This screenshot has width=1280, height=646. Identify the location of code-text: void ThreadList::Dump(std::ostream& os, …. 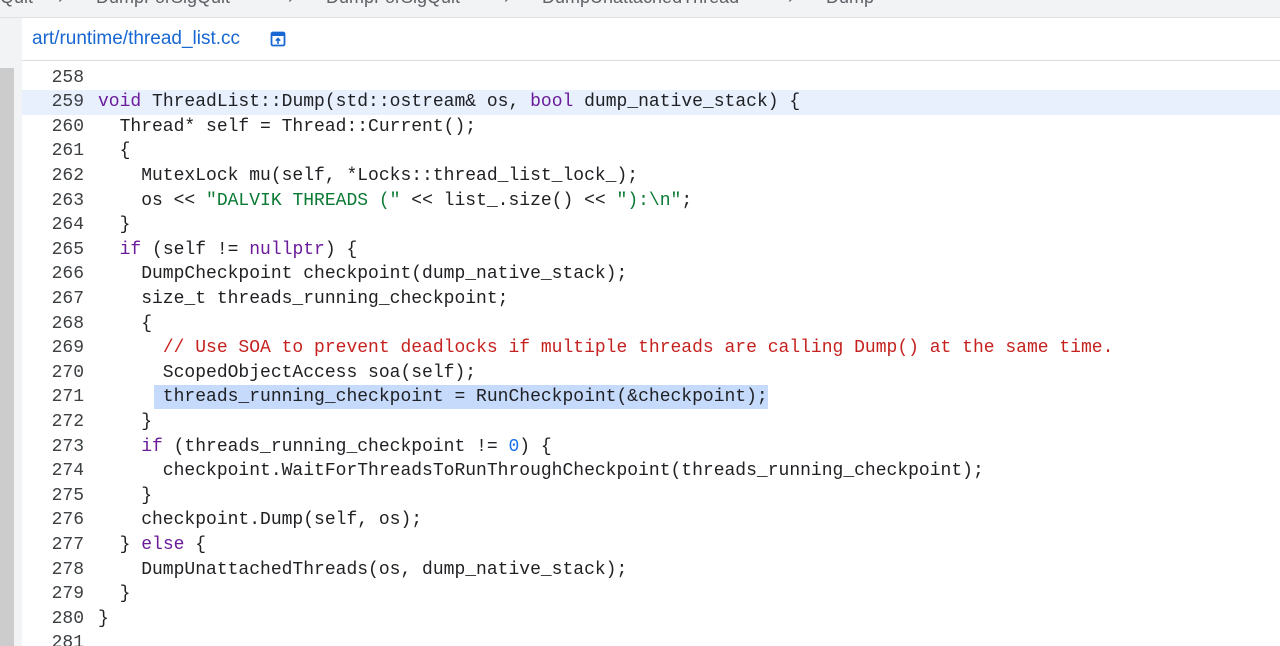
(449, 102).